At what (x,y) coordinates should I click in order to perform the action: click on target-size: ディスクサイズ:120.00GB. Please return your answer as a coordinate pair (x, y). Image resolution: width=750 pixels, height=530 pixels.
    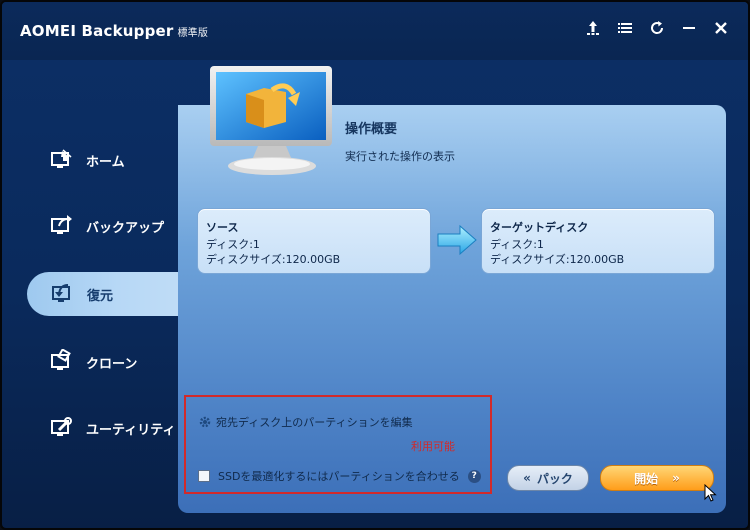
    Looking at the image, I should click on (557, 259).